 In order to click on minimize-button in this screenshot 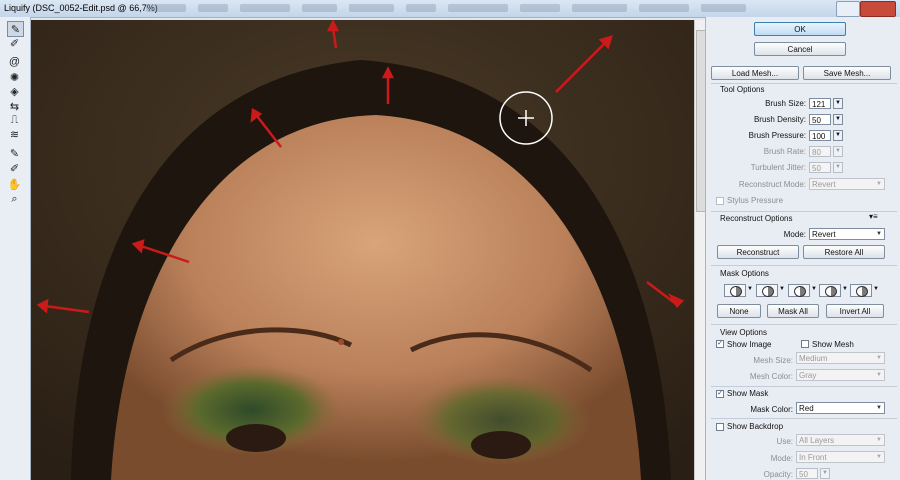, I will do `click(848, 9)`.